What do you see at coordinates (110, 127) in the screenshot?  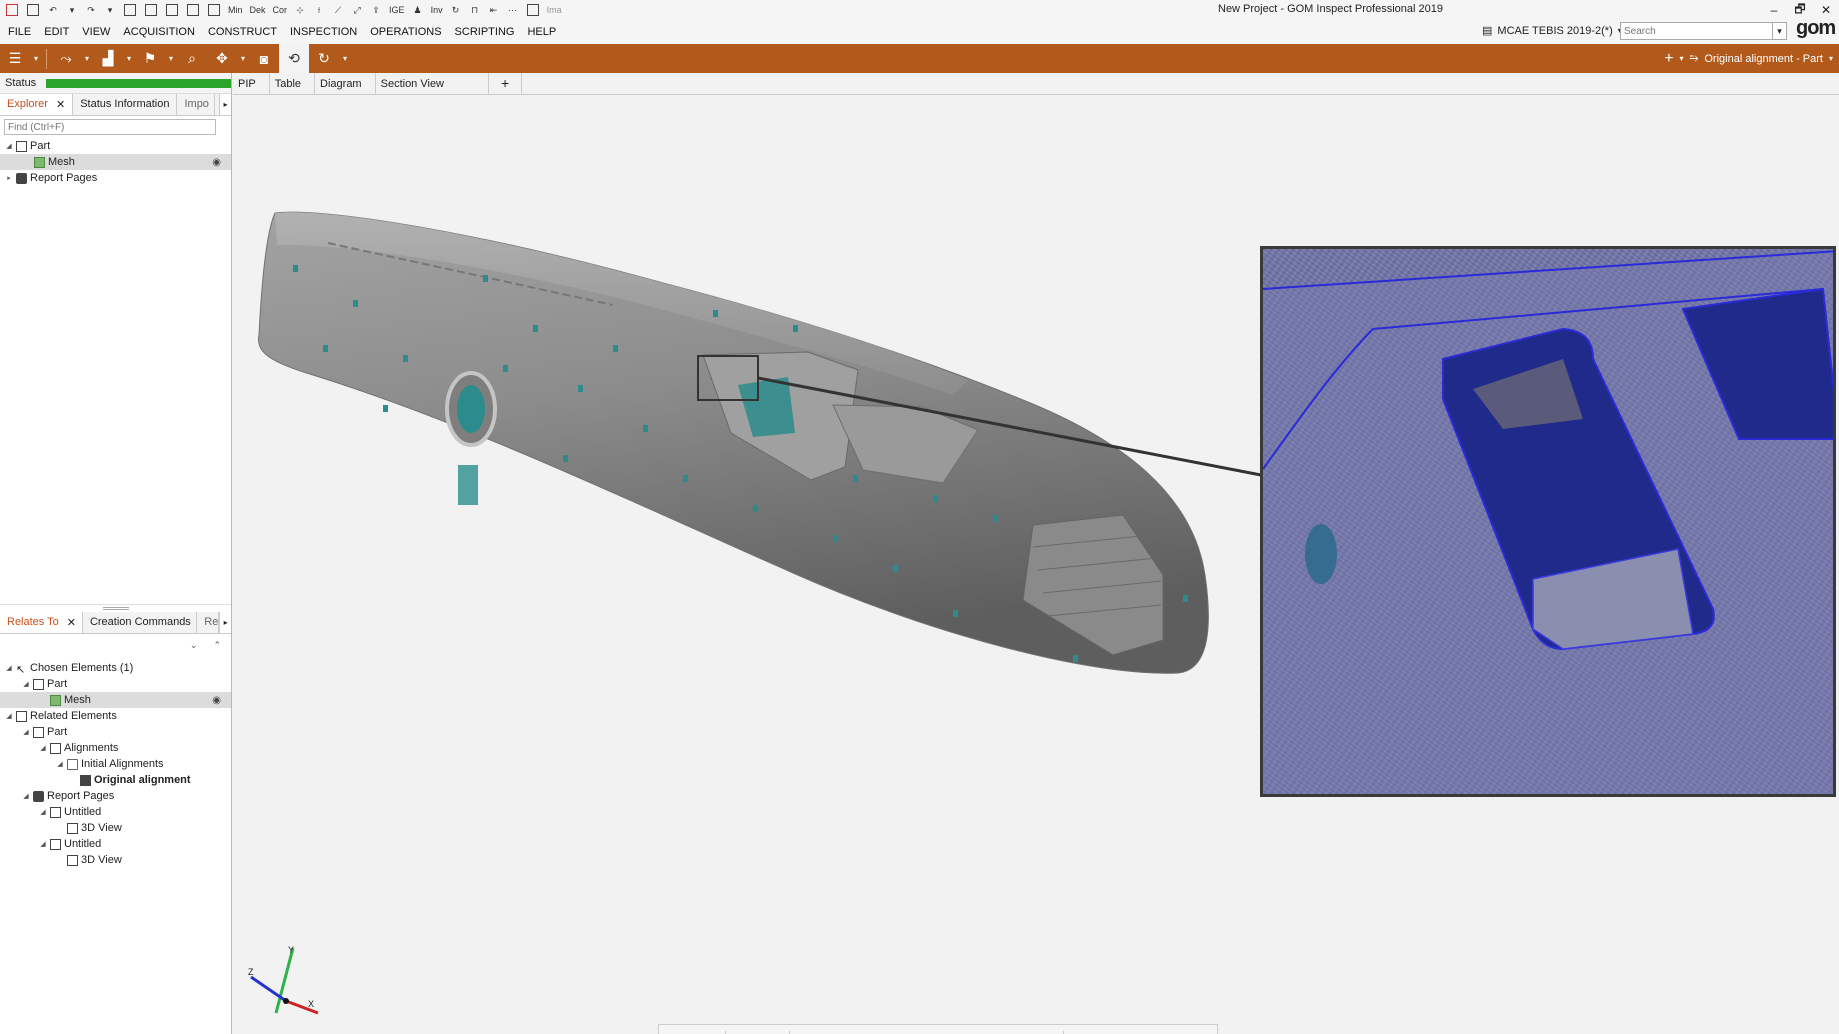 I see `find-input` at bounding box center [110, 127].